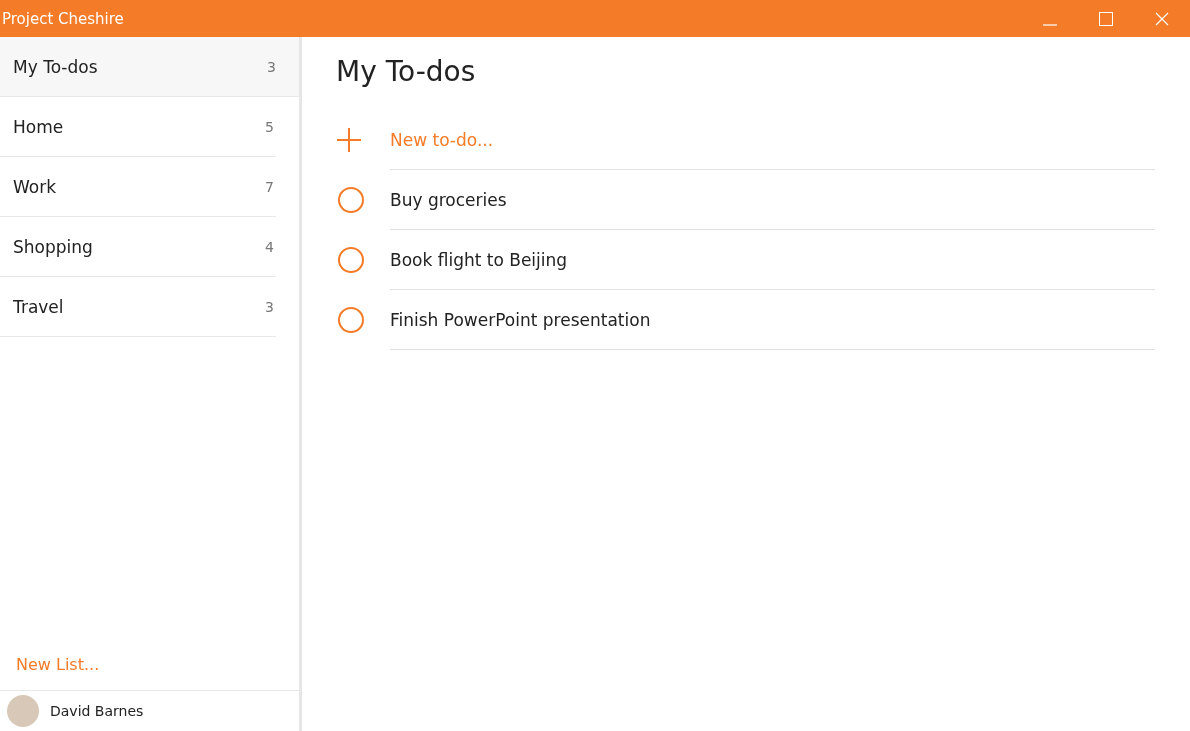  I want to click on list-name: Travel, so click(38, 306).